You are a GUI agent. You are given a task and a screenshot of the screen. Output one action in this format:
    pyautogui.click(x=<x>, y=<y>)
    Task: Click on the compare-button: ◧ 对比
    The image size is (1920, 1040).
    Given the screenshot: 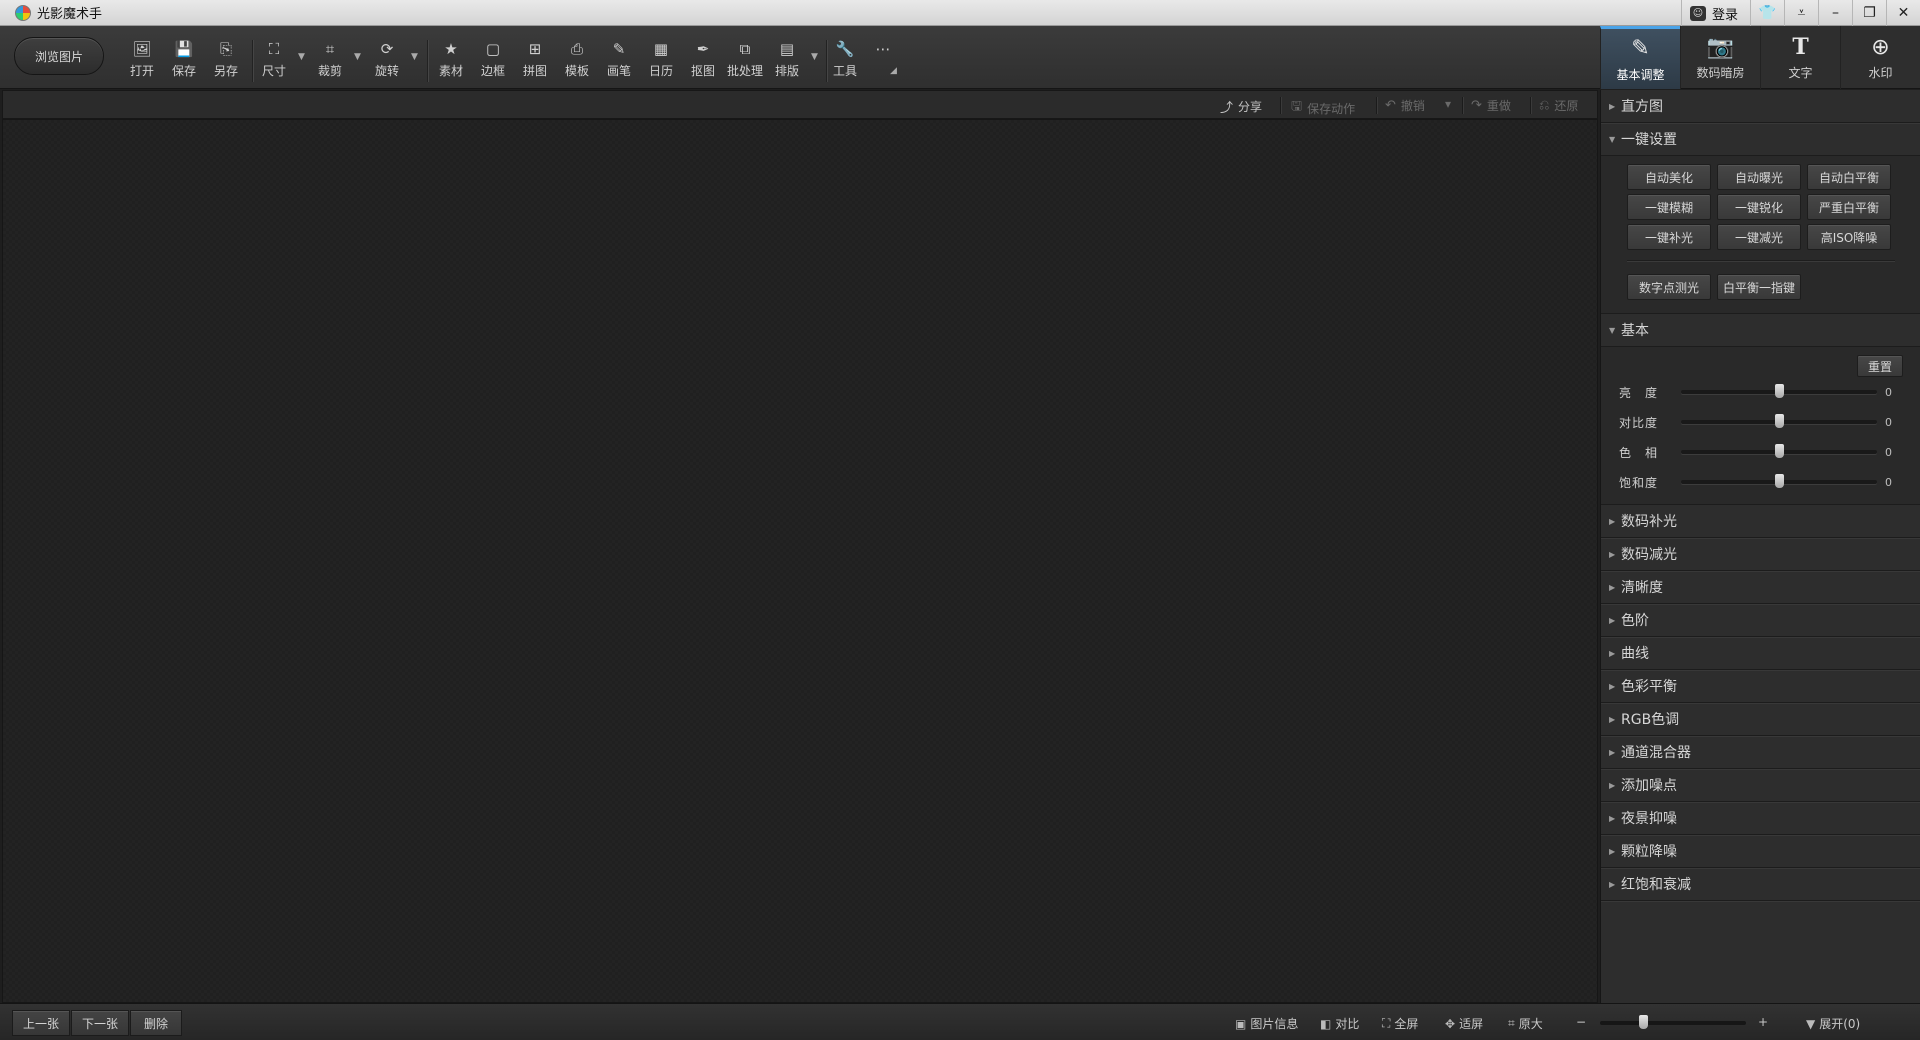 What is the action you would take?
    pyautogui.click(x=1339, y=1023)
    